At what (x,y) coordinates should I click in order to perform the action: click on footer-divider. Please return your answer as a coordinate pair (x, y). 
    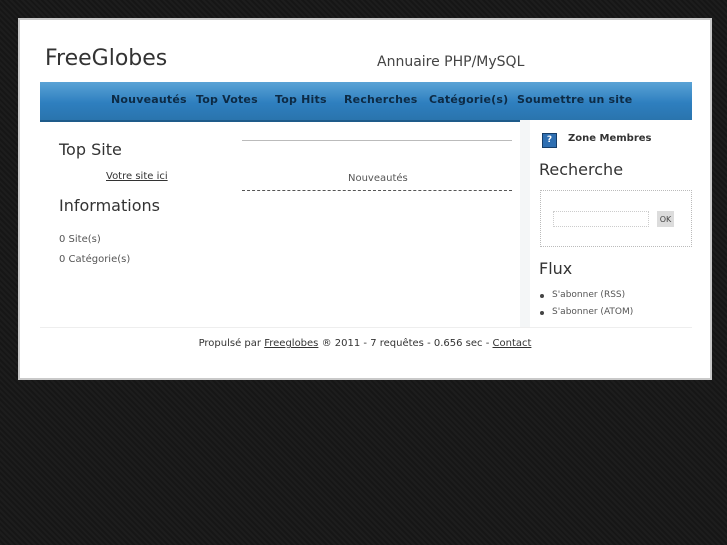
    Looking at the image, I should click on (366, 327).